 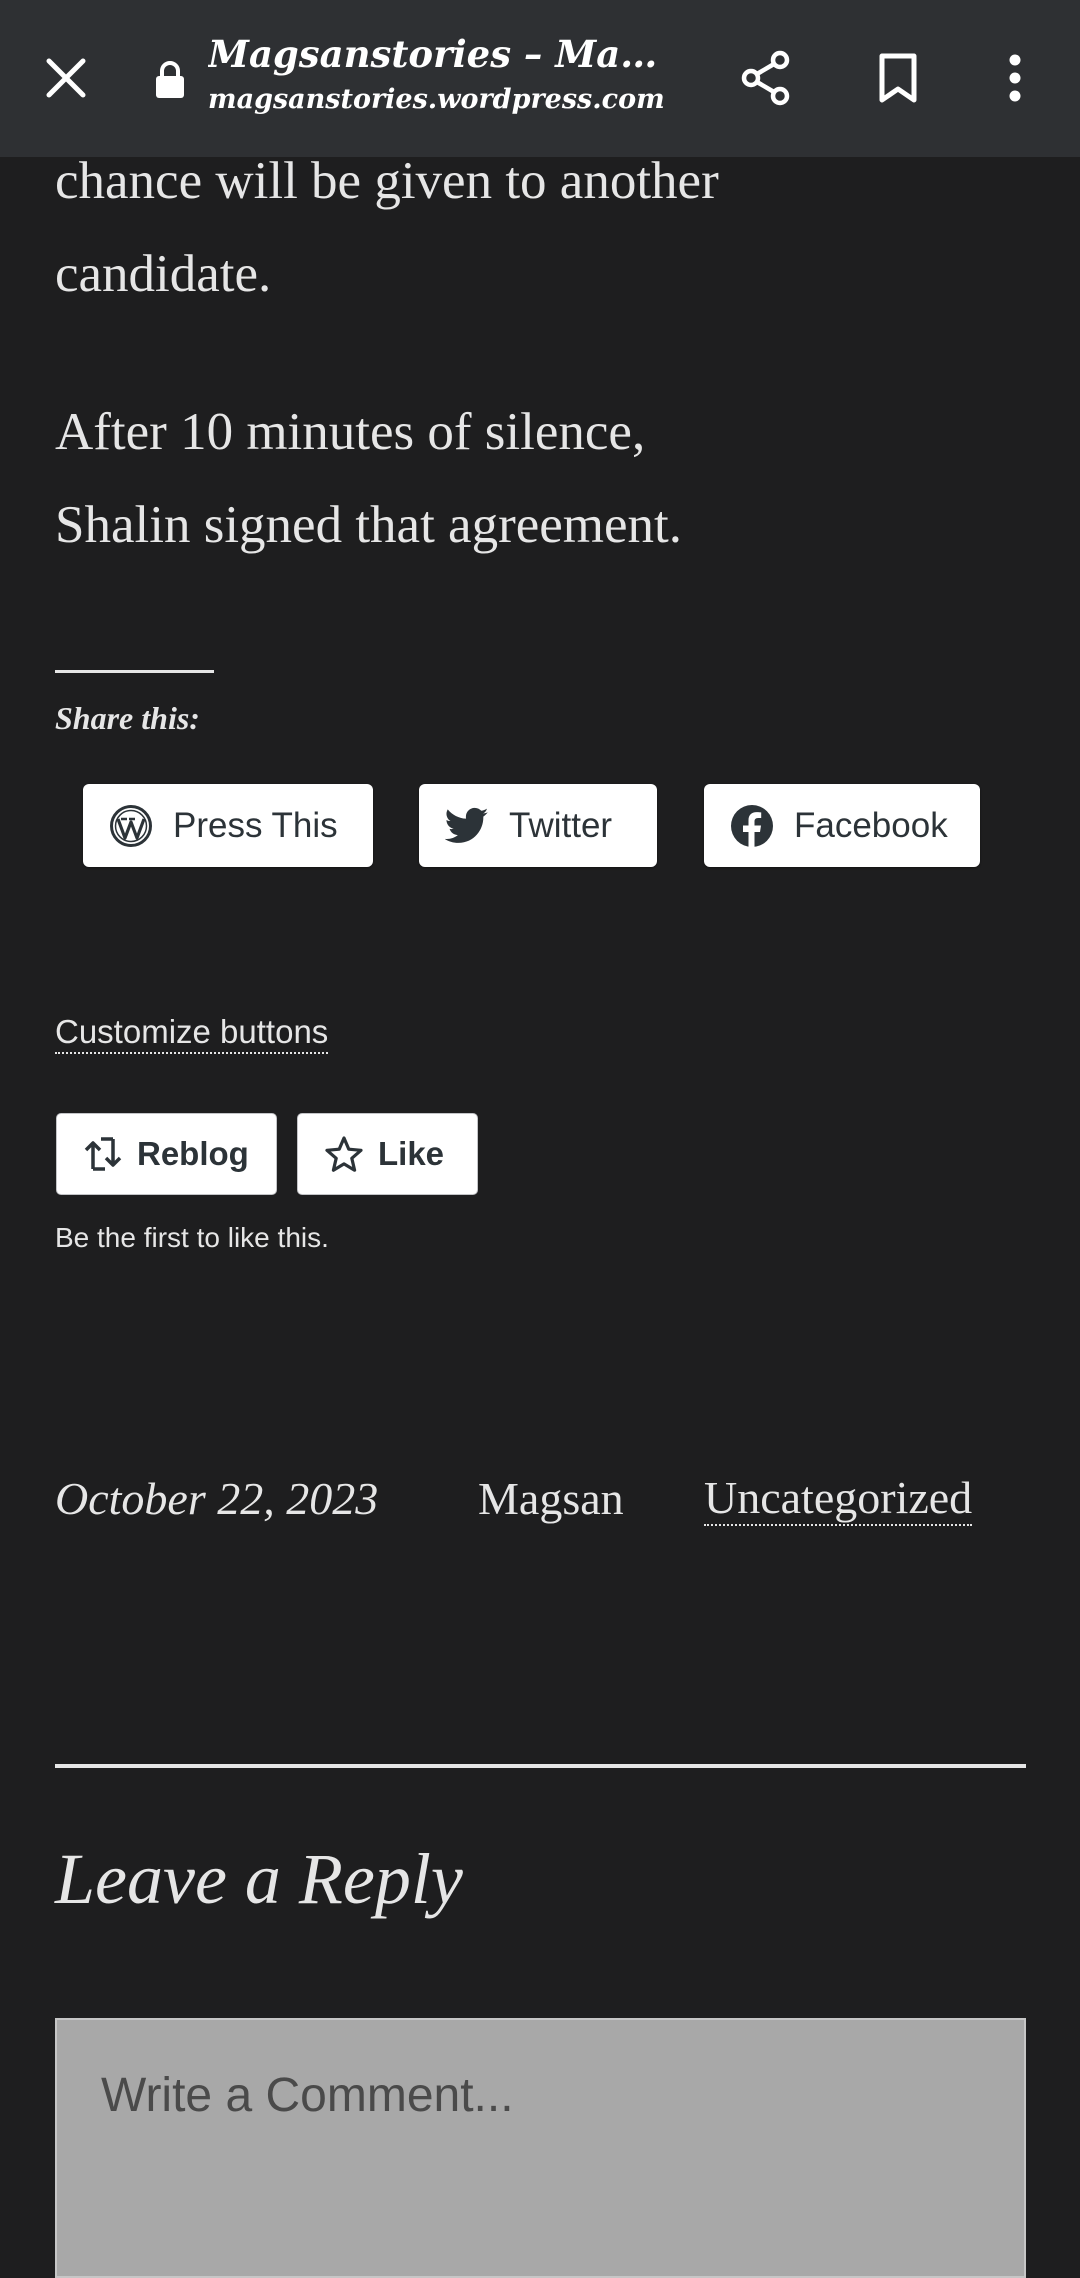 What do you see at coordinates (411, 1153) in the screenshot?
I see `like-label: Like` at bounding box center [411, 1153].